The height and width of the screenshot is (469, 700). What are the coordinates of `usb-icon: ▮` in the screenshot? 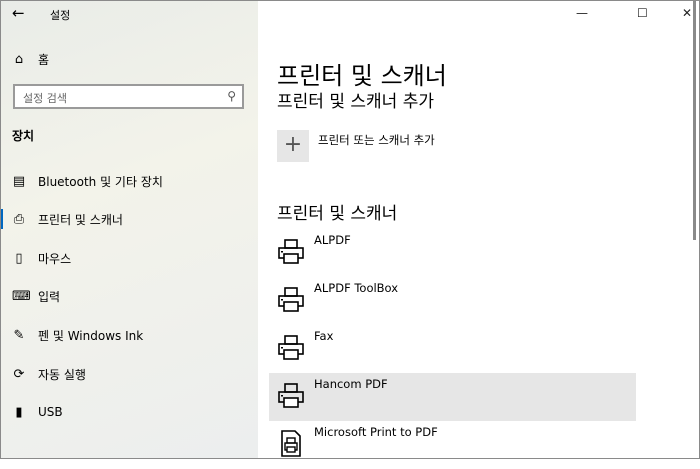 It's located at (19, 412).